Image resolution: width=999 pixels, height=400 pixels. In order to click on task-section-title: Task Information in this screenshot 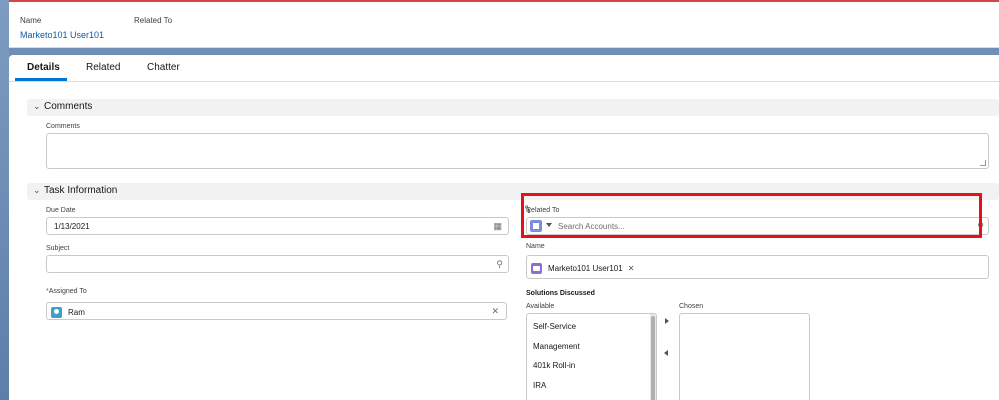, I will do `click(81, 190)`.